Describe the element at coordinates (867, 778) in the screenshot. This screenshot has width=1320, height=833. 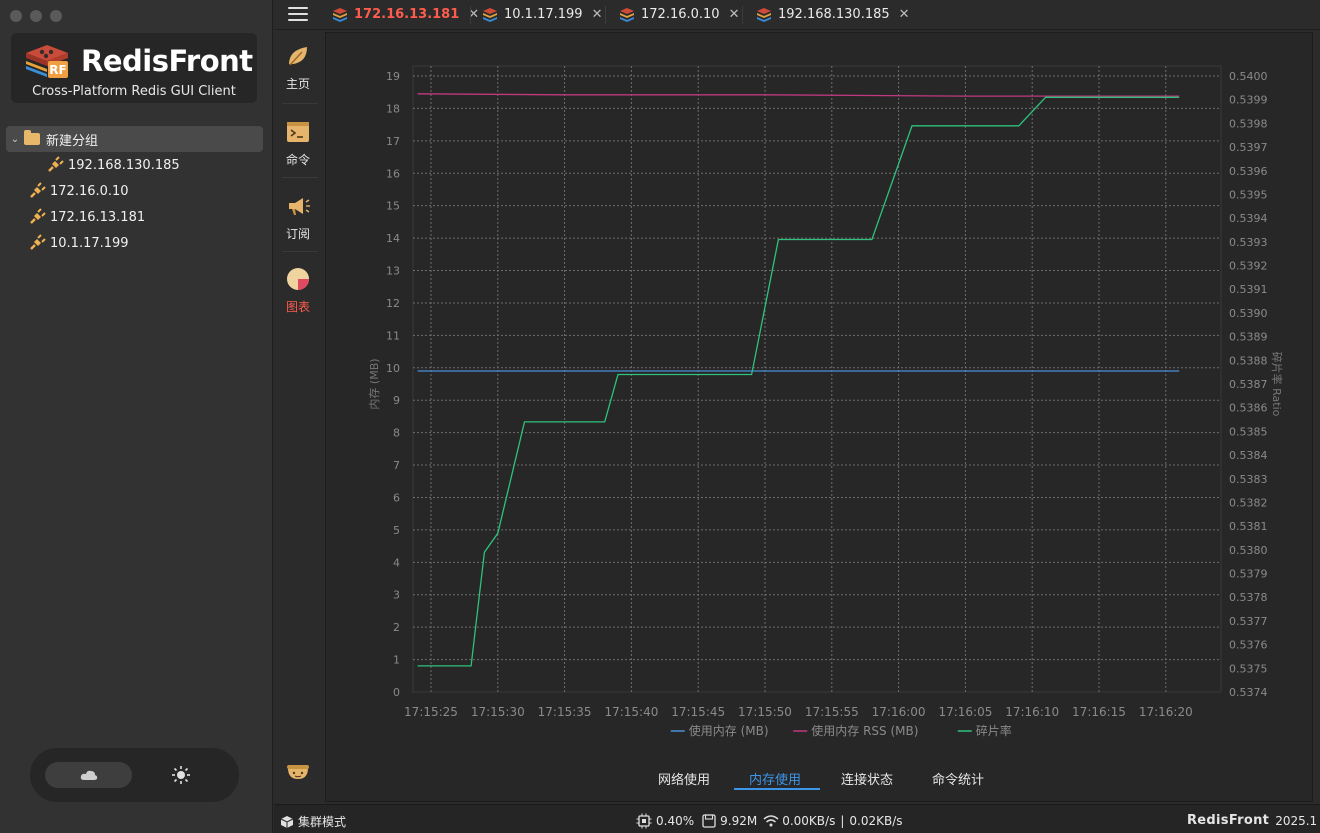
I see `subtab-connections: 连接状态` at that location.